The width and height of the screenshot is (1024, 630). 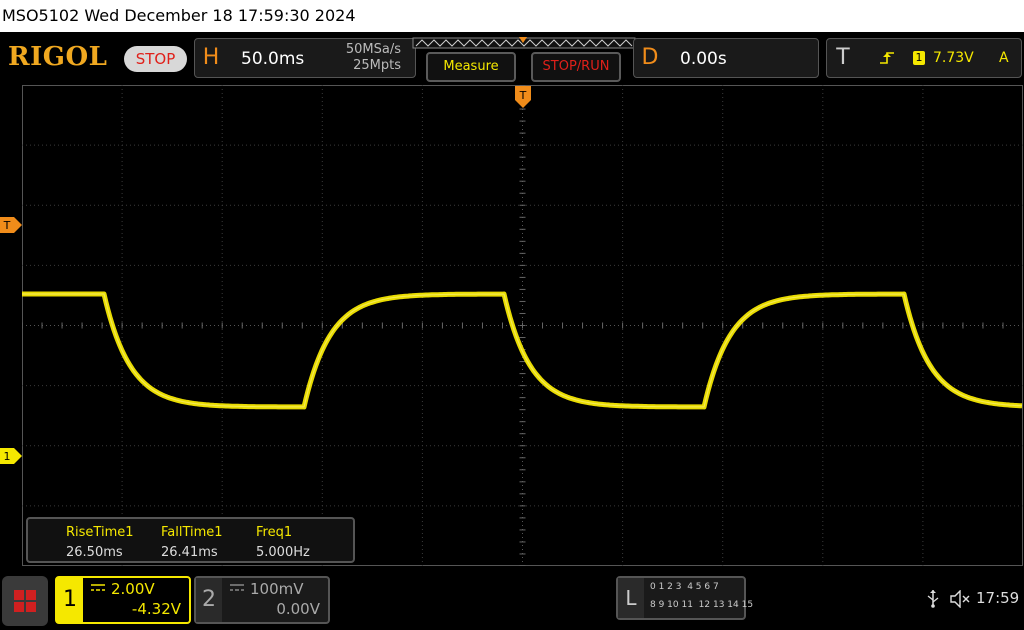 I want to click on channel2-number: 2, so click(x=209, y=600).